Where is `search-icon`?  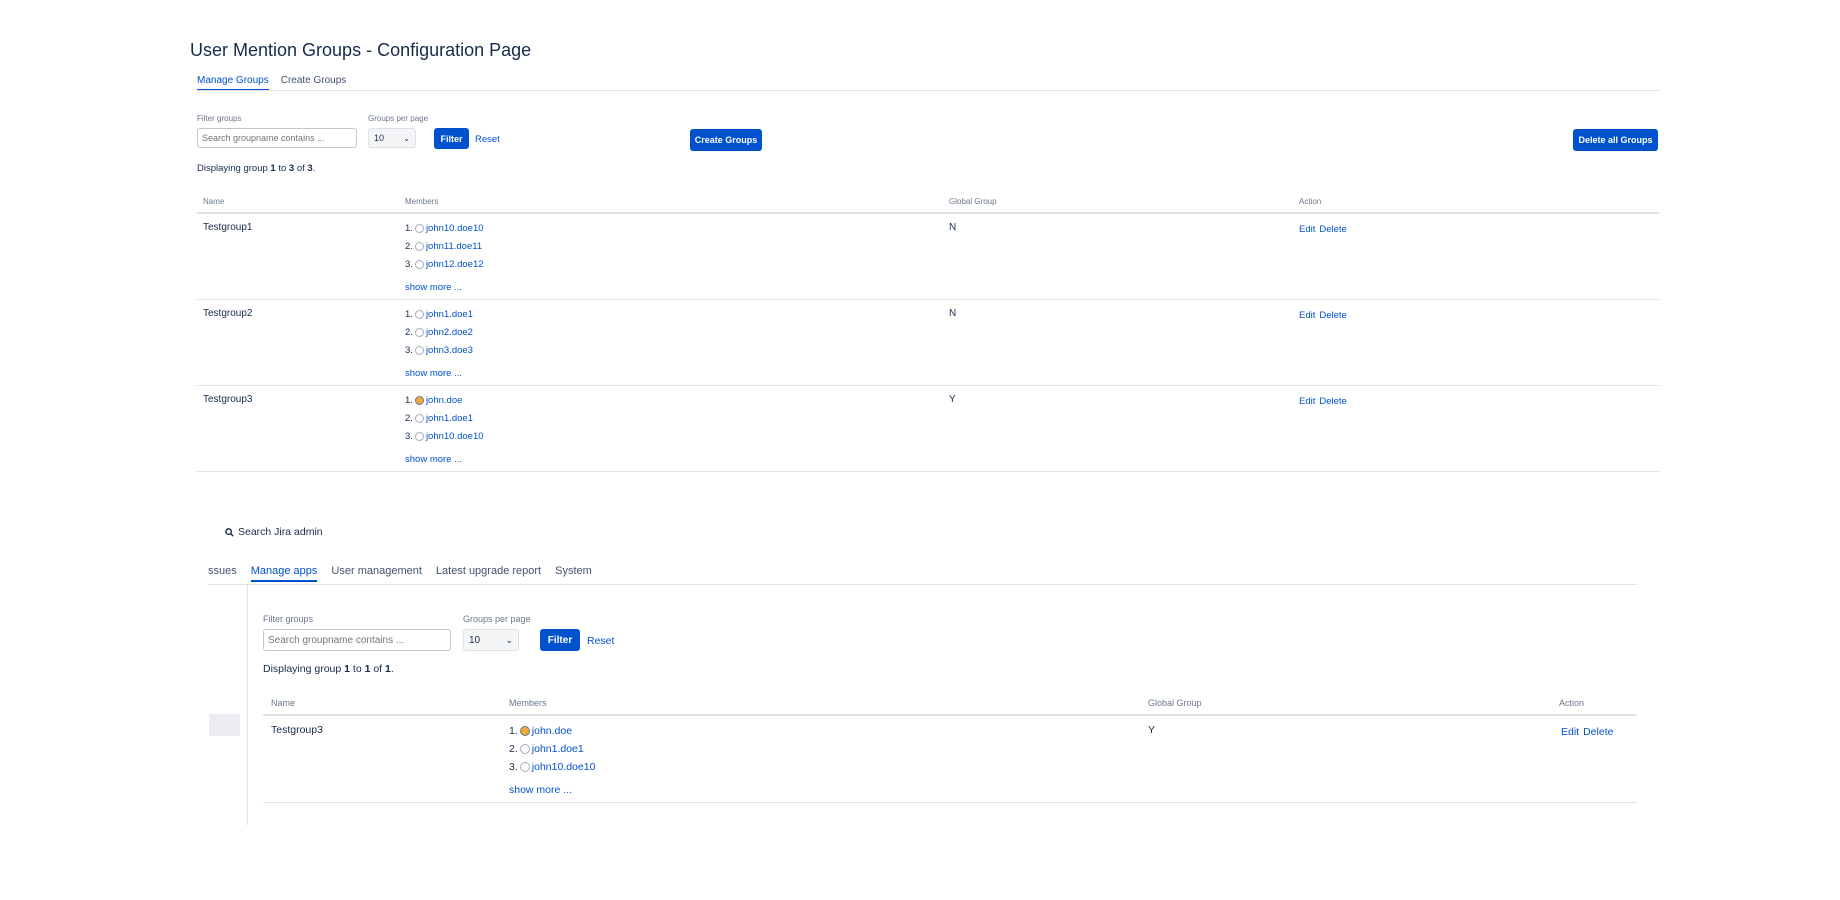
search-icon is located at coordinates (229, 532).